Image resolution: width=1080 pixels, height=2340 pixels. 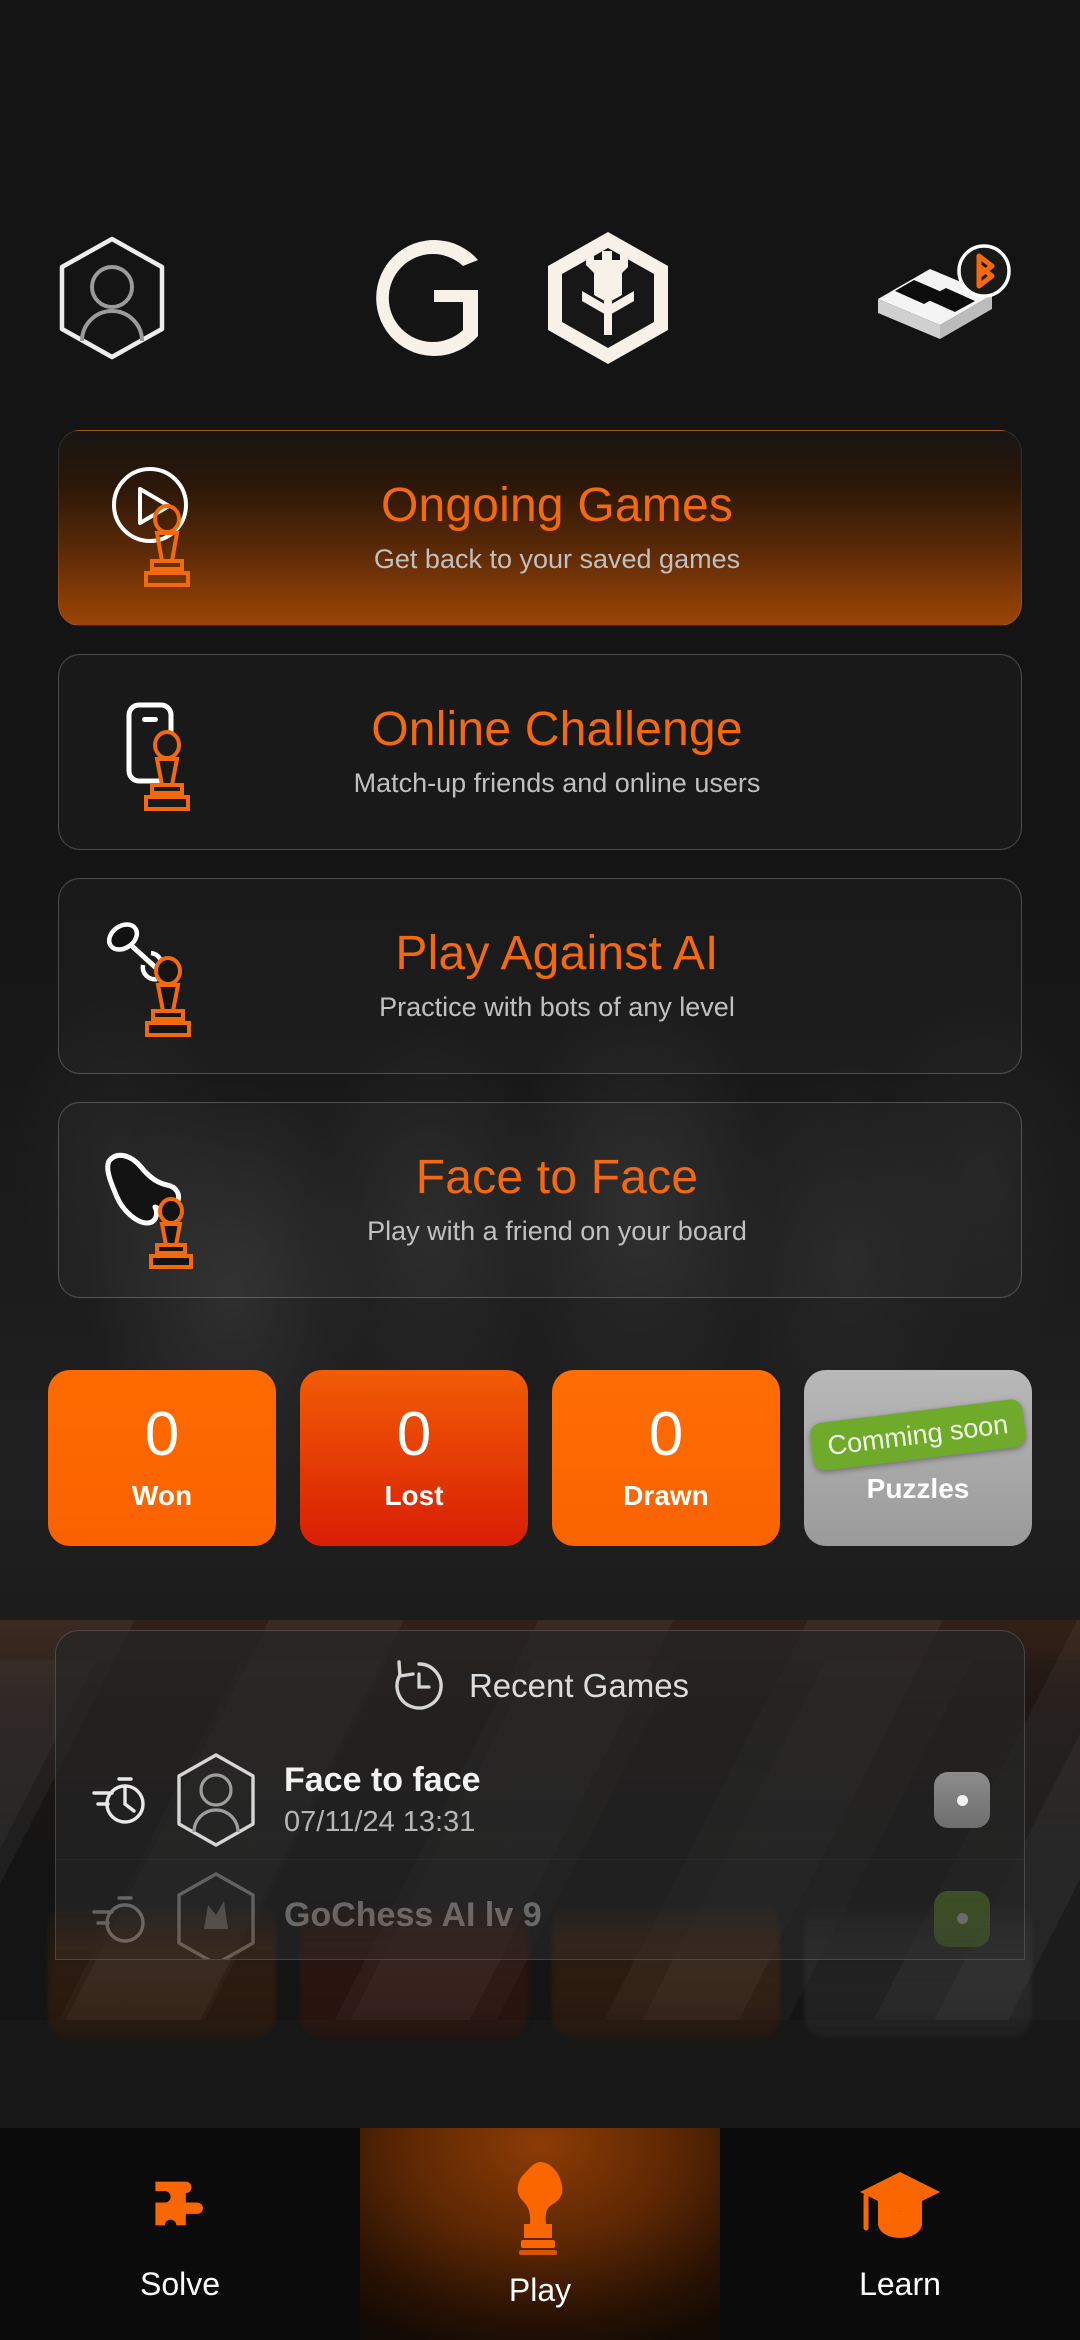 I want to click on puzzle-piece-icon, so click(x=179, y=2203).